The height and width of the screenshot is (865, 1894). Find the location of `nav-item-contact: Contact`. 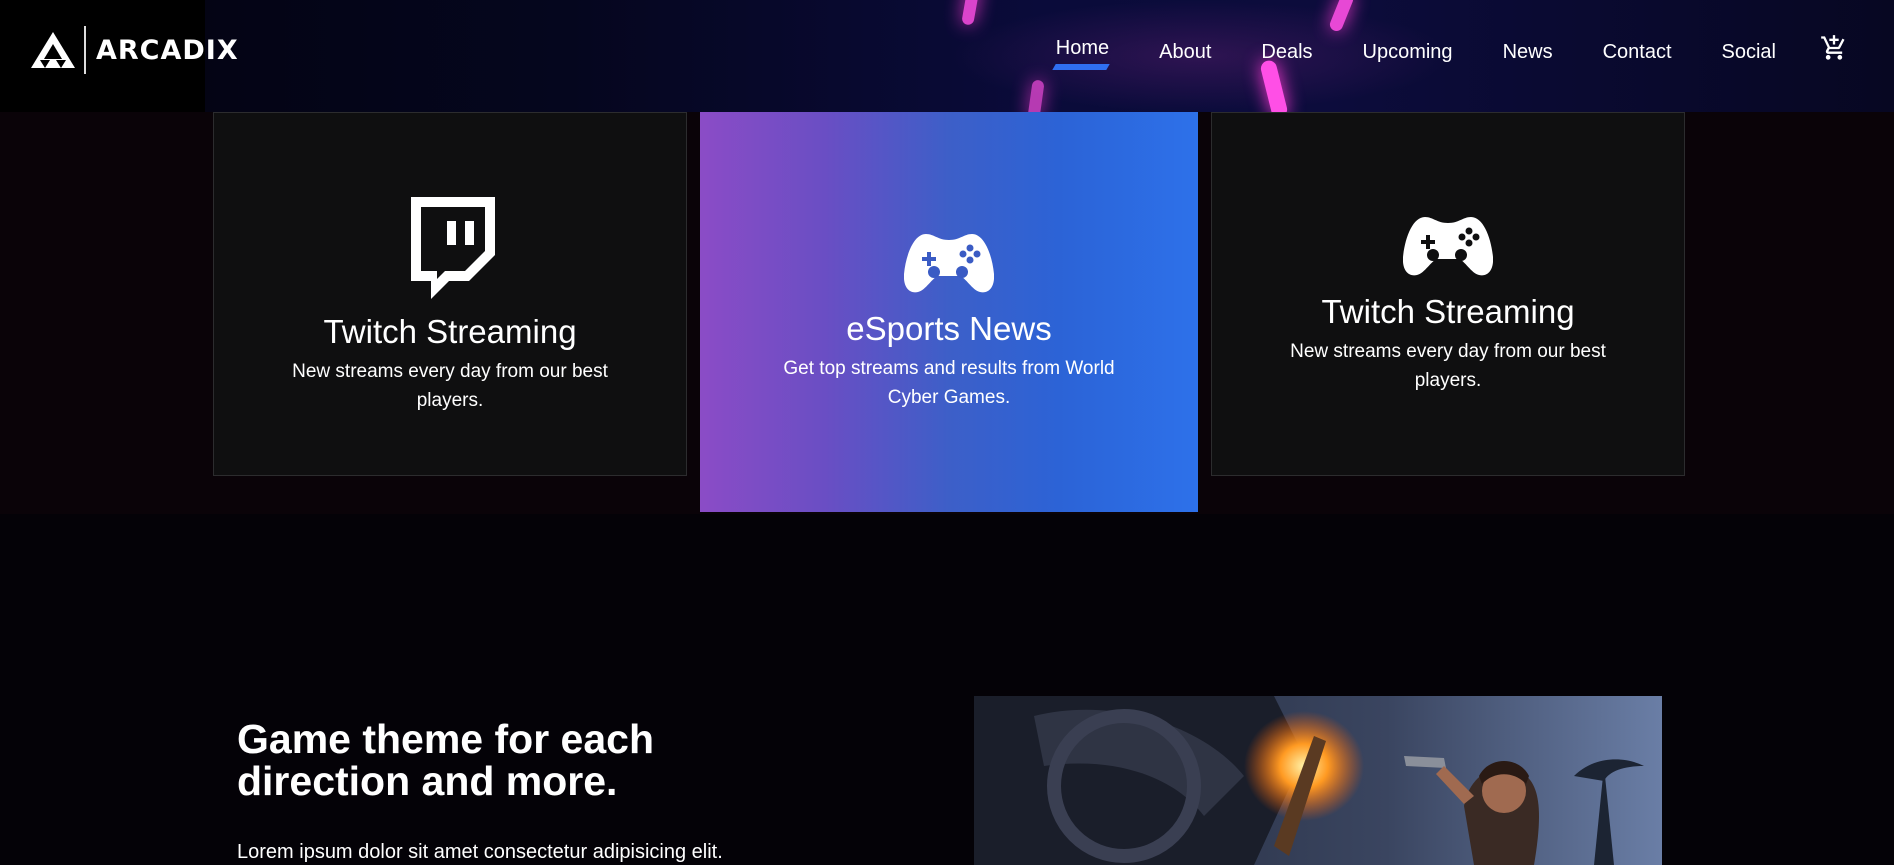

nav-item-contact: Contact is located at coordinates (1637, 52).